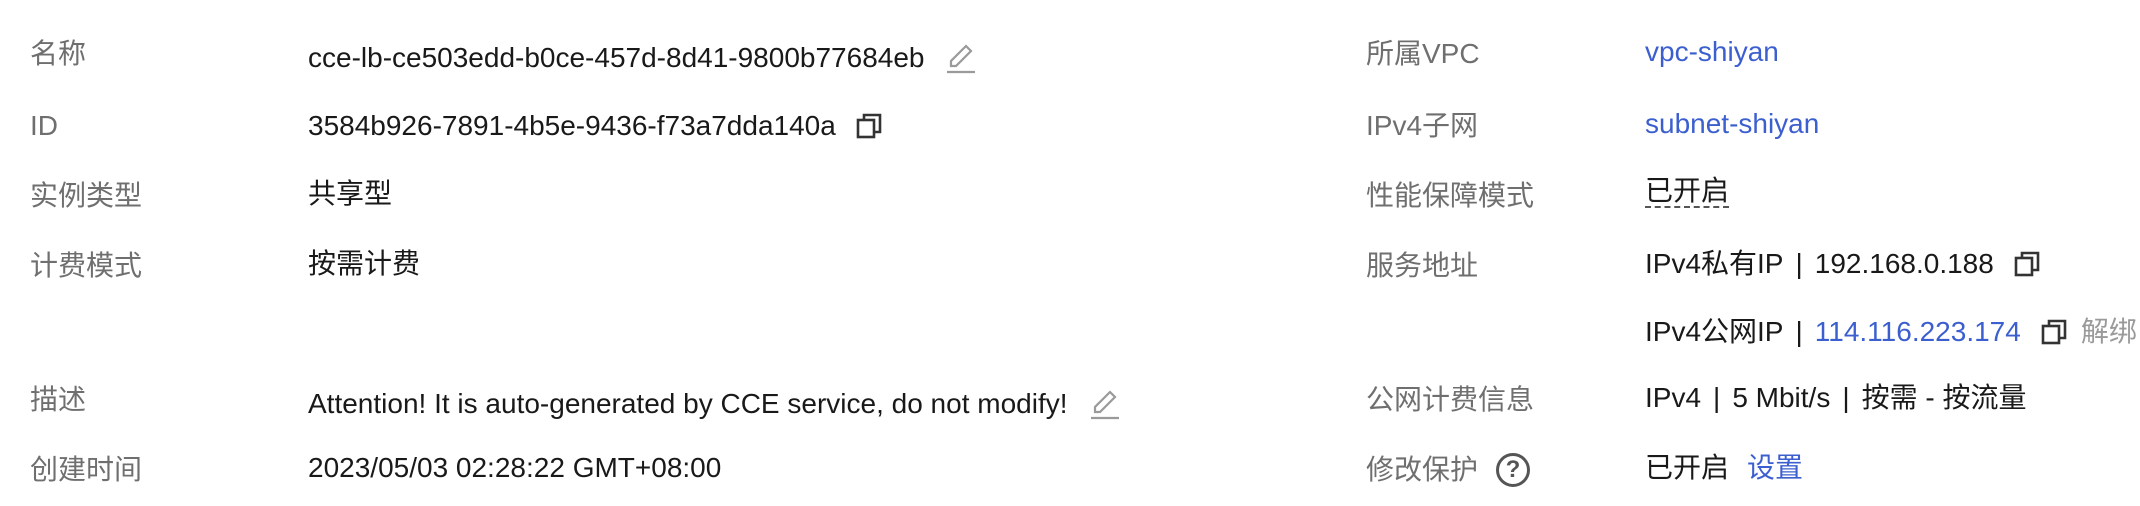  Describe the element at coordinates (1836, 398) in the screenshot. I see `public-billing-value-row: IPv4 | 5 Mbit/s | 按需 - 按流量` at that location.